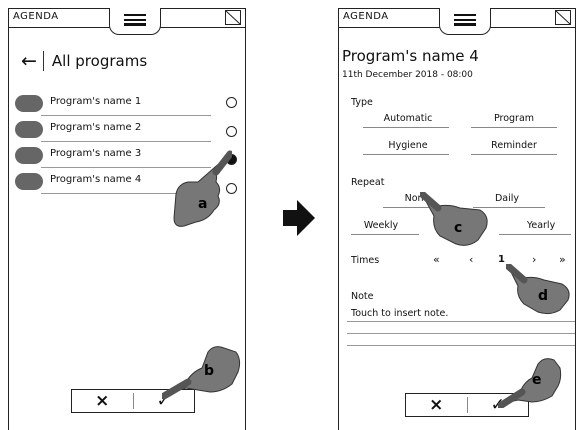 The width and height of the screenshot is (584, 430). Describe the element at coordinates (96, 127) in the screenshot. I see `program-label: Program's name 2` at that location.